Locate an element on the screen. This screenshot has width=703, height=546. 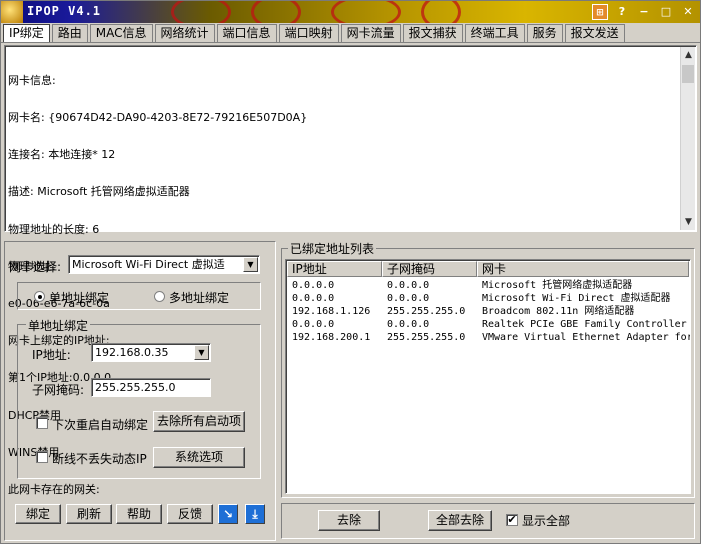
radio-single-bind is located at coordinates (39, 296).